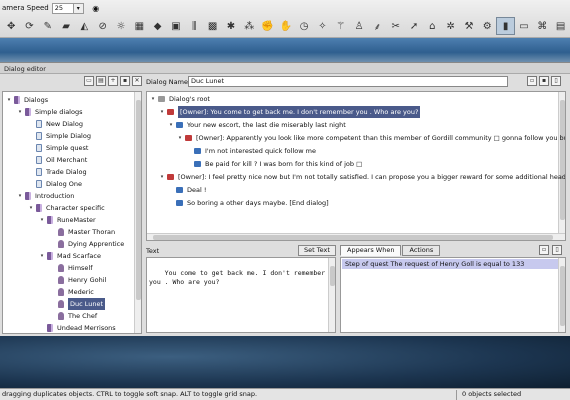 This screenshot has height=400, width=570. Describe the element at coordinates (27, 100) in the screenshot. I see `tree-item: ▾ Dialogs` at that location.